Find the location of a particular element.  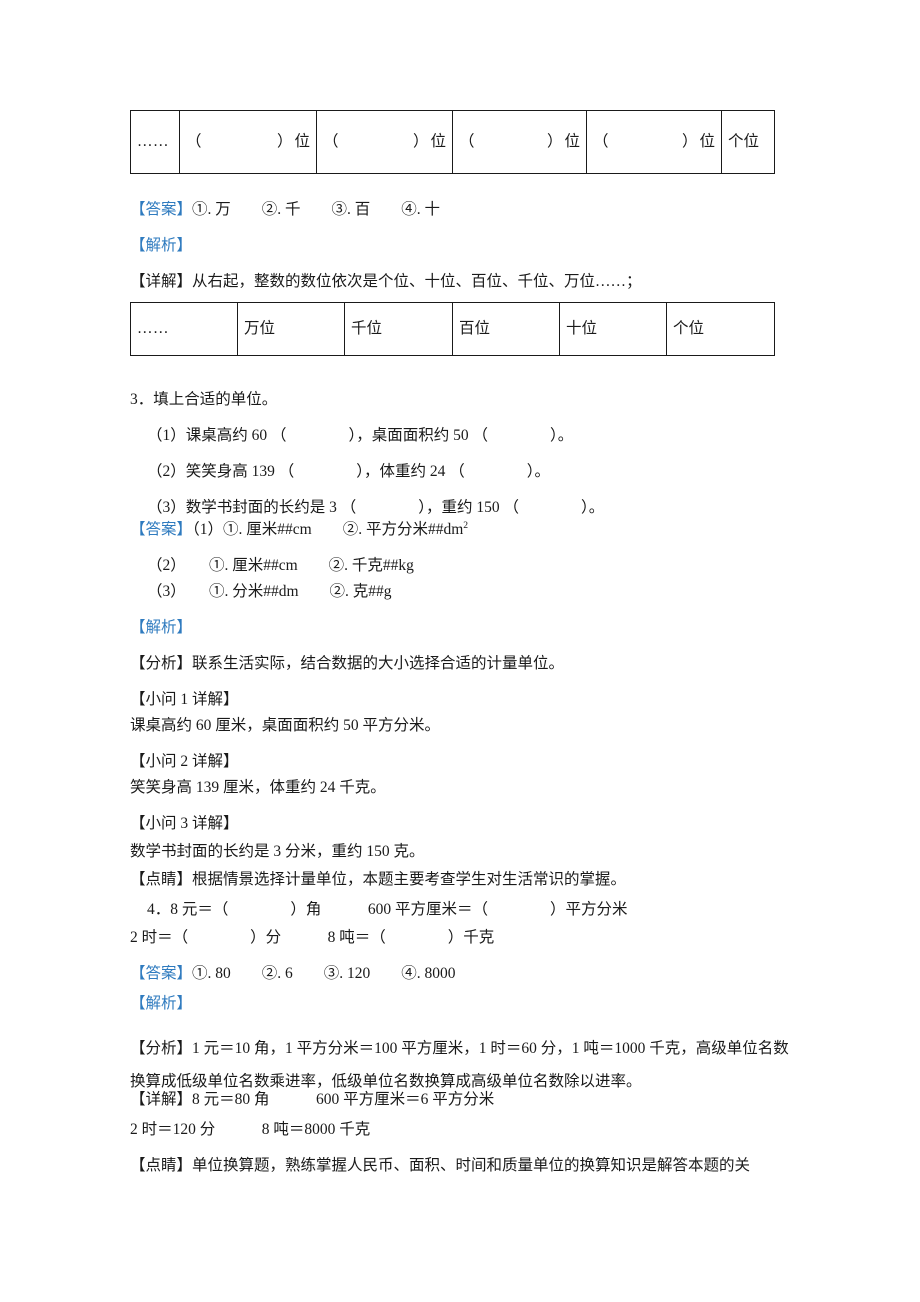

q4-detail-line-1: 【详解】8 元＝80 角 600 平方厘米＝6 平方分米 is located at coordinates (312, 1099).